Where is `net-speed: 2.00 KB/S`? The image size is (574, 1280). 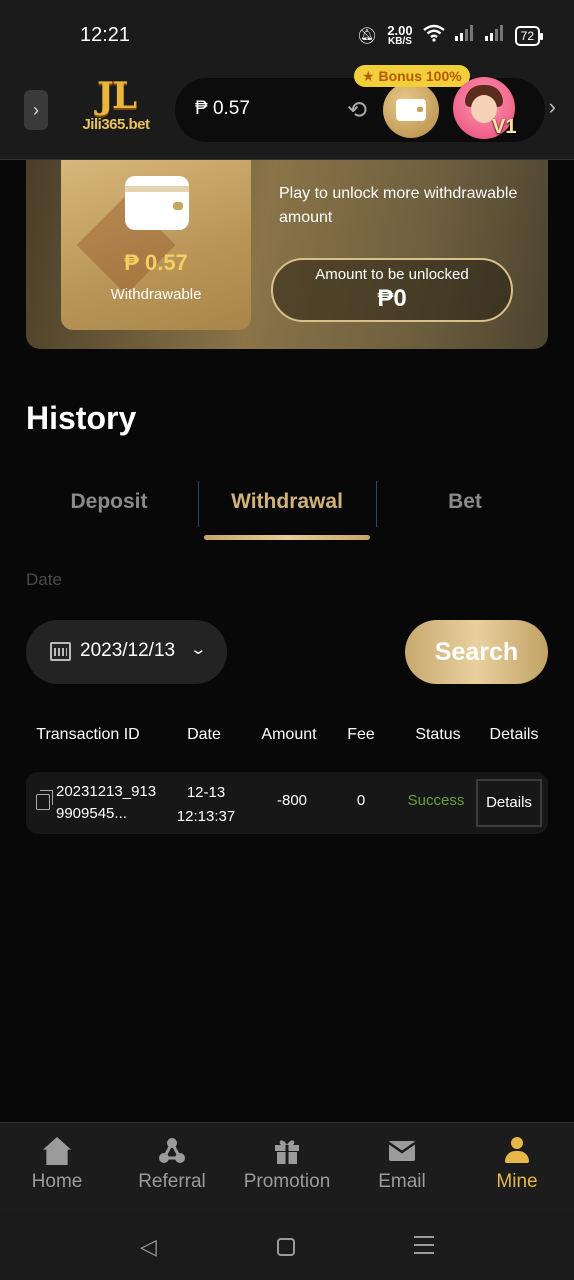
net-speed: 2.00 KB/S is located at coordinates (399, 35).